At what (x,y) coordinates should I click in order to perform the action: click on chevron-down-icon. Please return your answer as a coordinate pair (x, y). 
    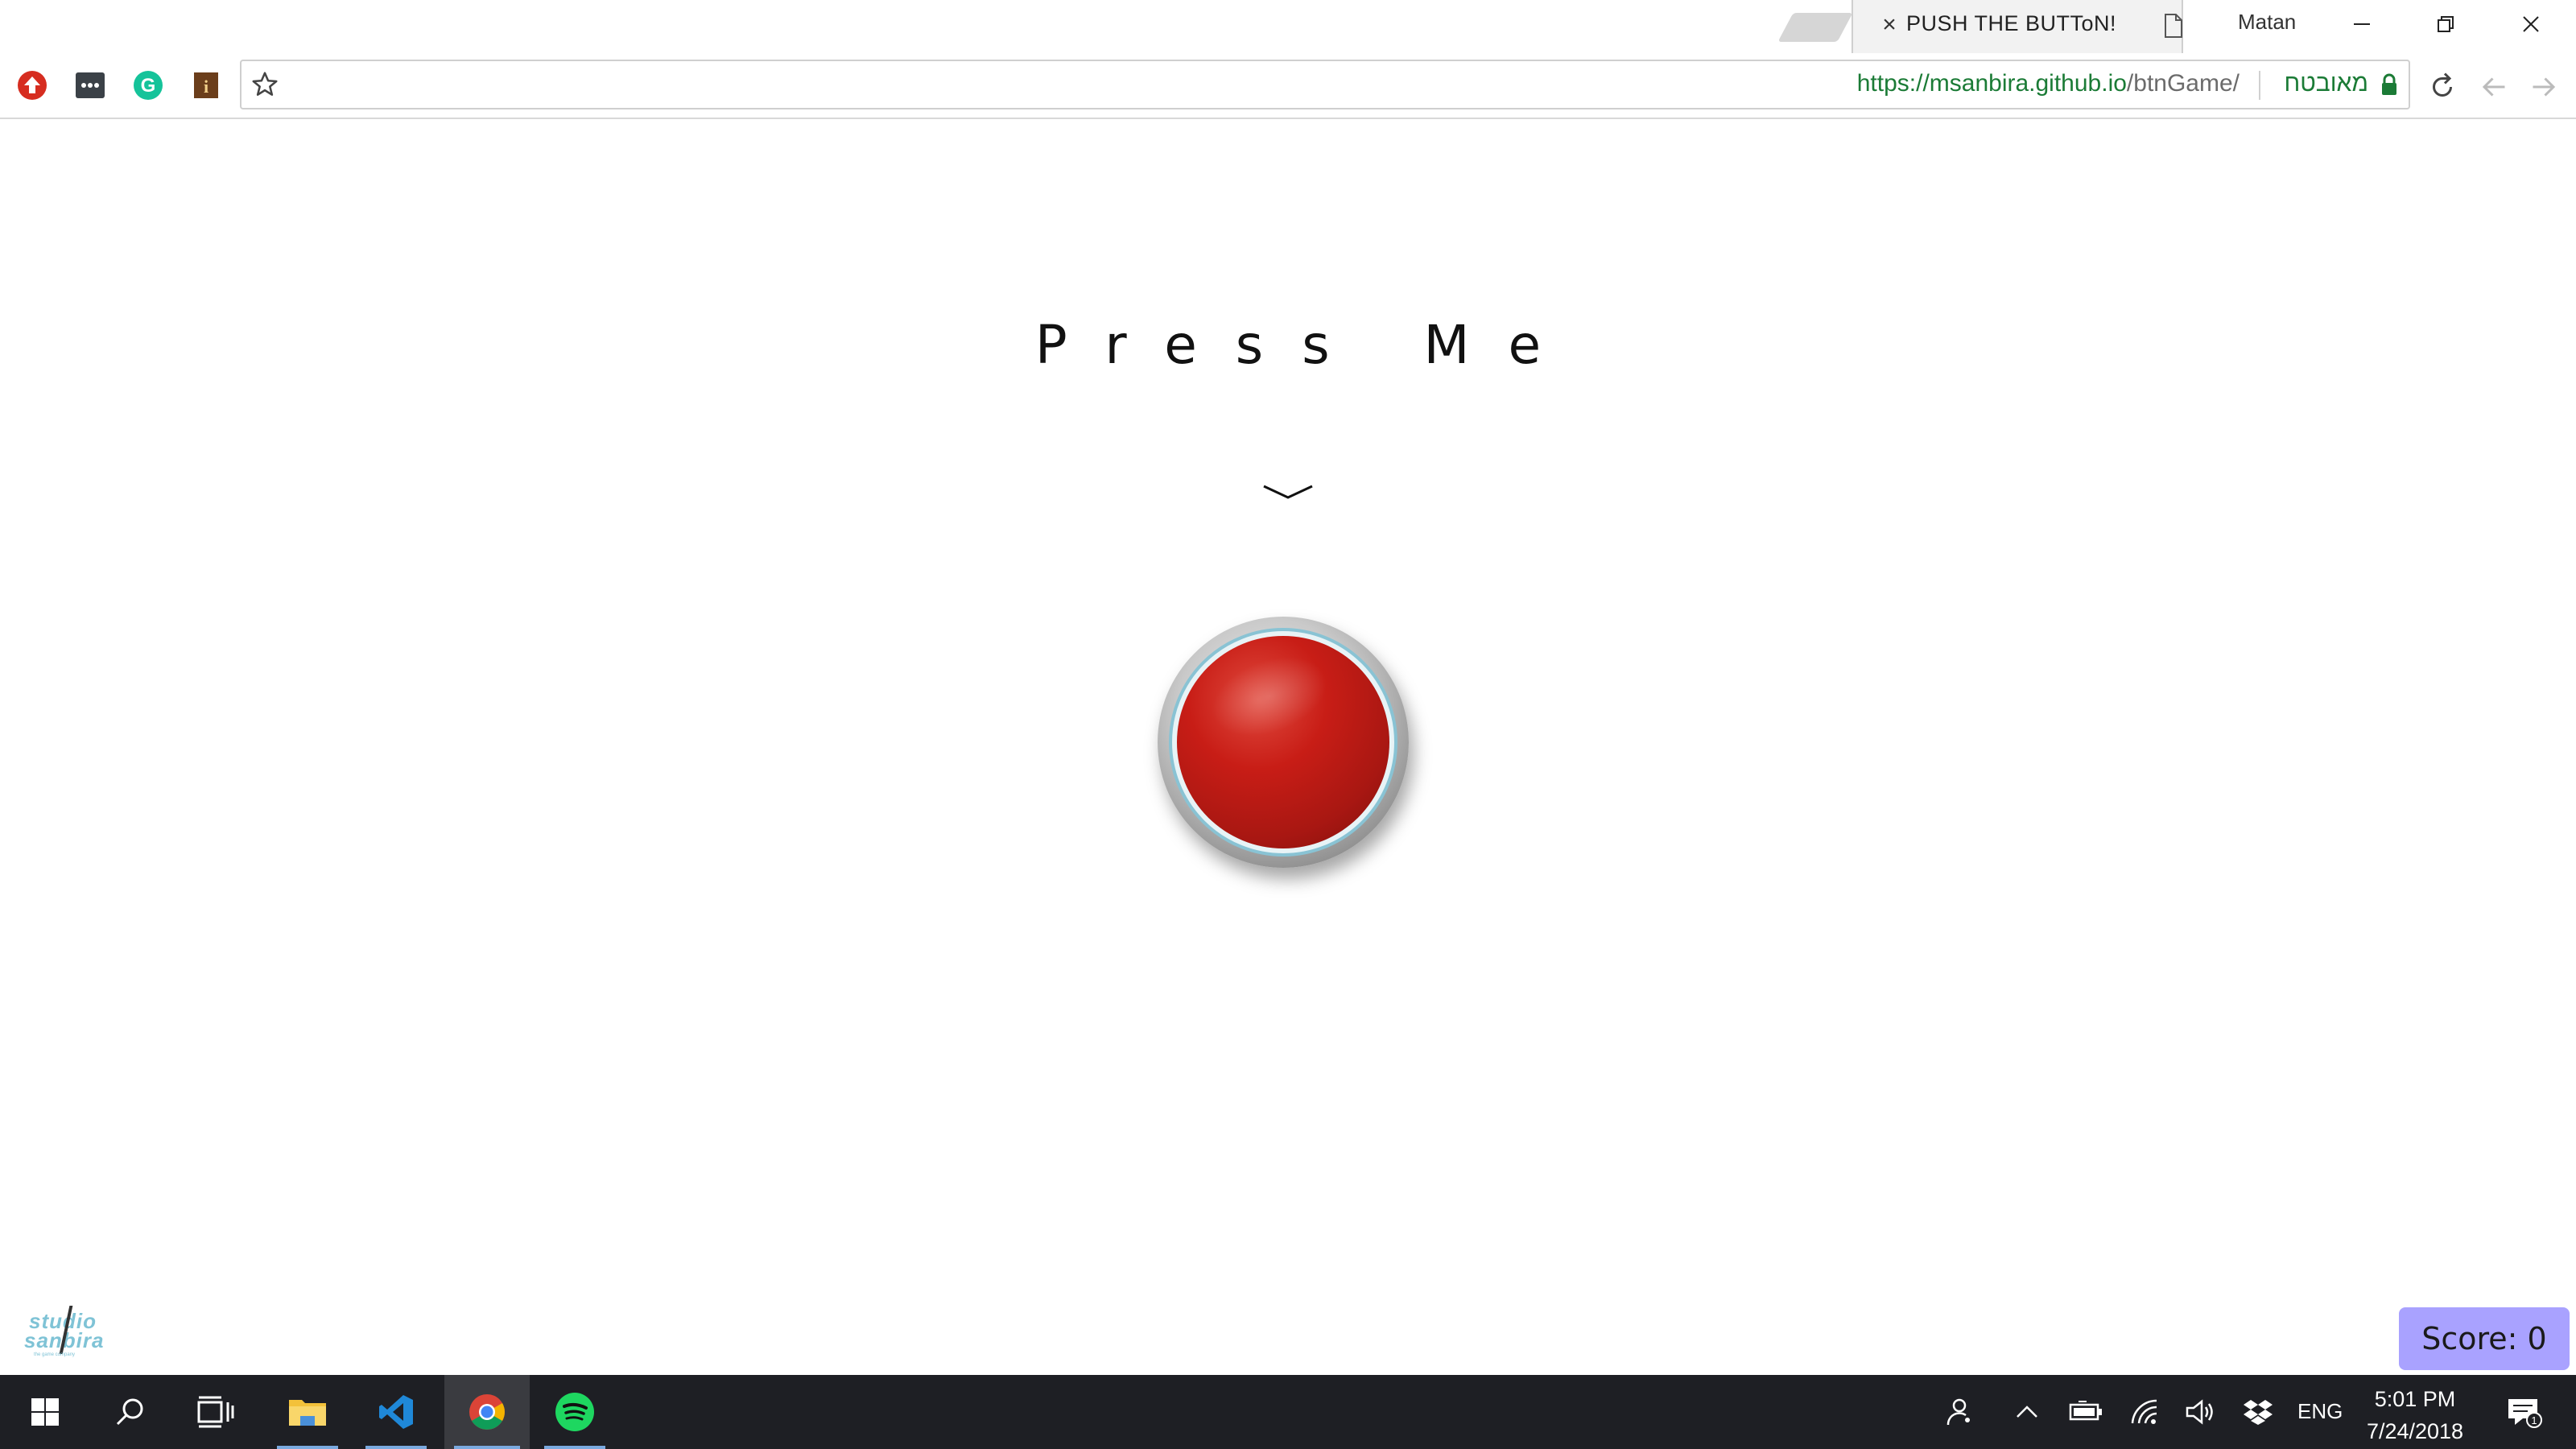
    Looking at the image, I should click on (1288, 494).